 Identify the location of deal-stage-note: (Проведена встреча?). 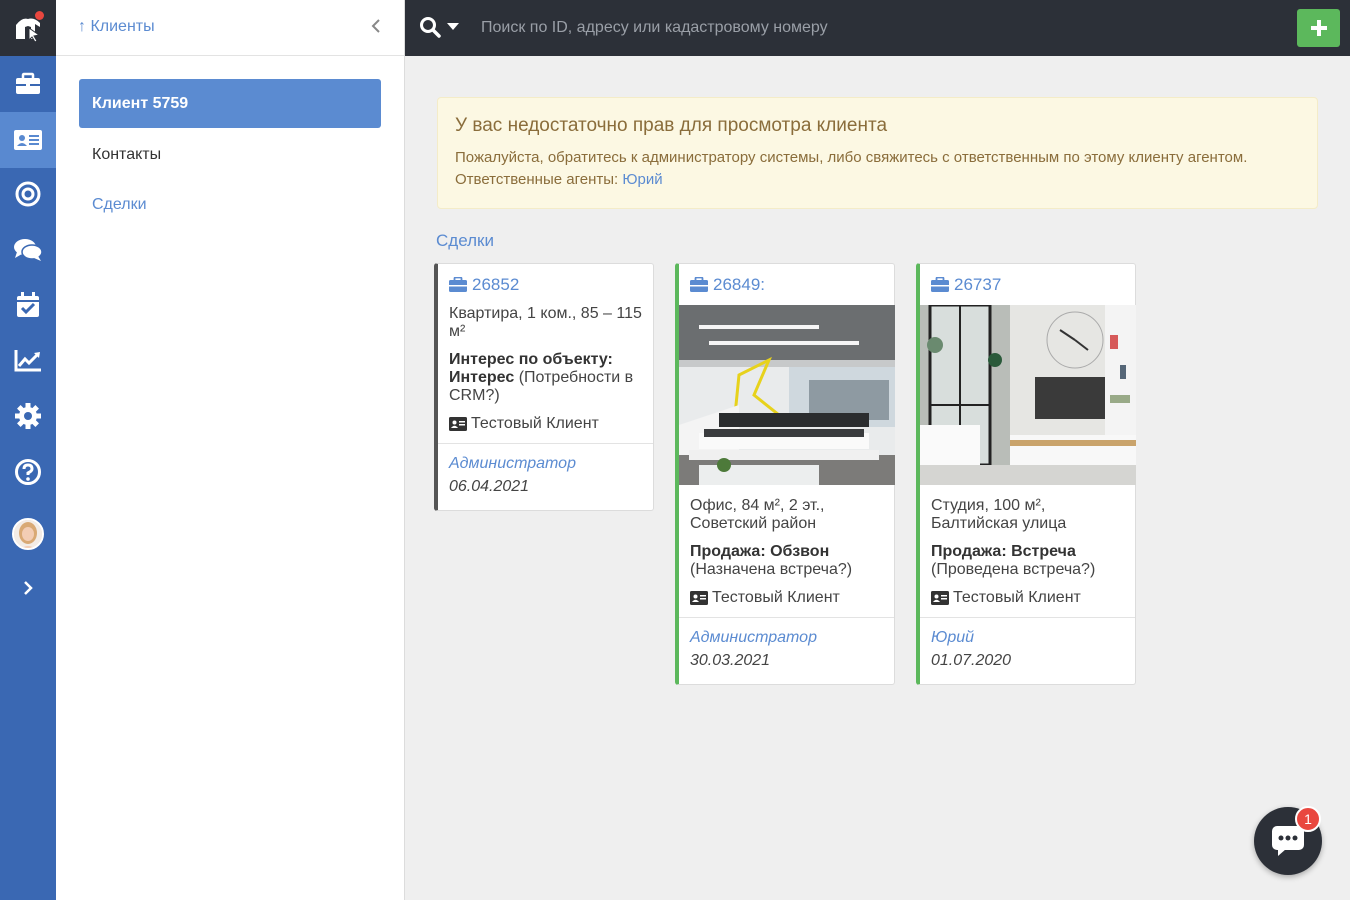
(1013, 569).